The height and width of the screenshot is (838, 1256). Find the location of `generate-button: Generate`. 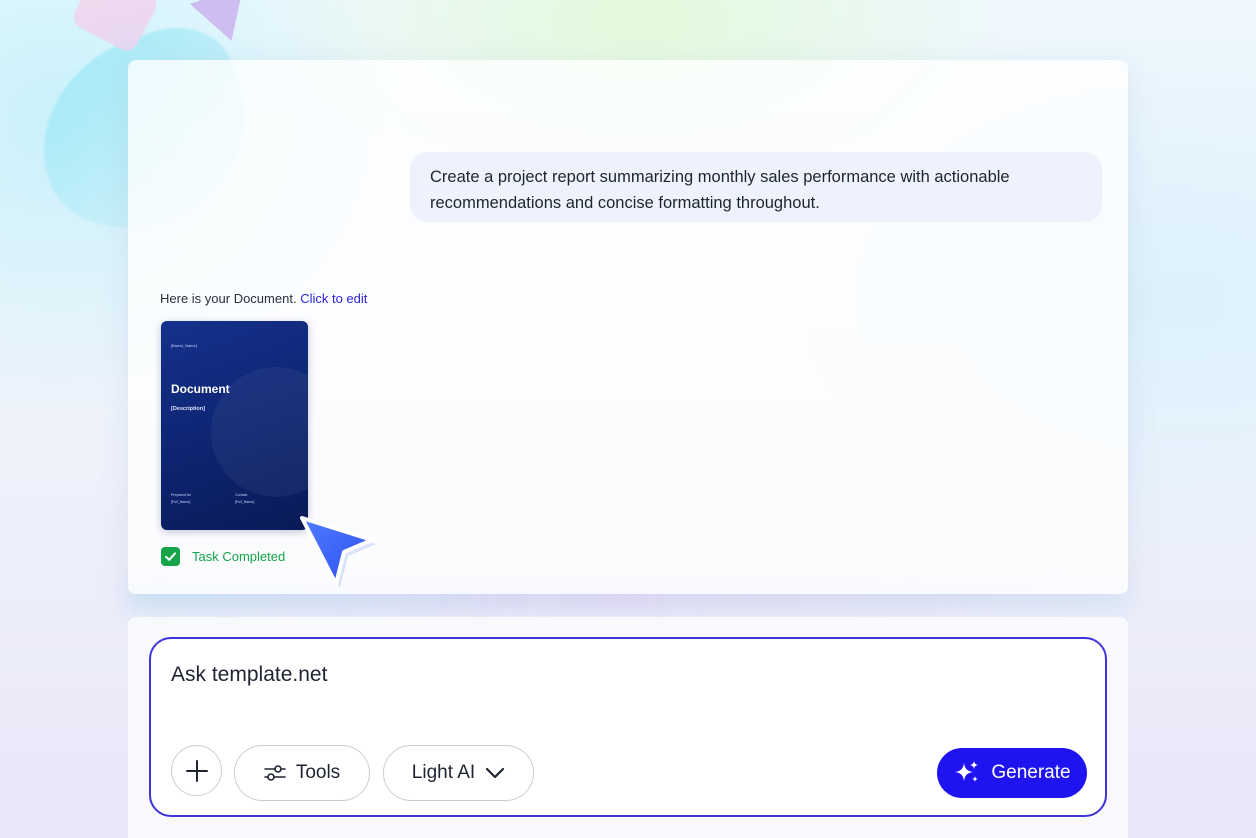

generate-button: Generate is located at coordinates (1012, 773).